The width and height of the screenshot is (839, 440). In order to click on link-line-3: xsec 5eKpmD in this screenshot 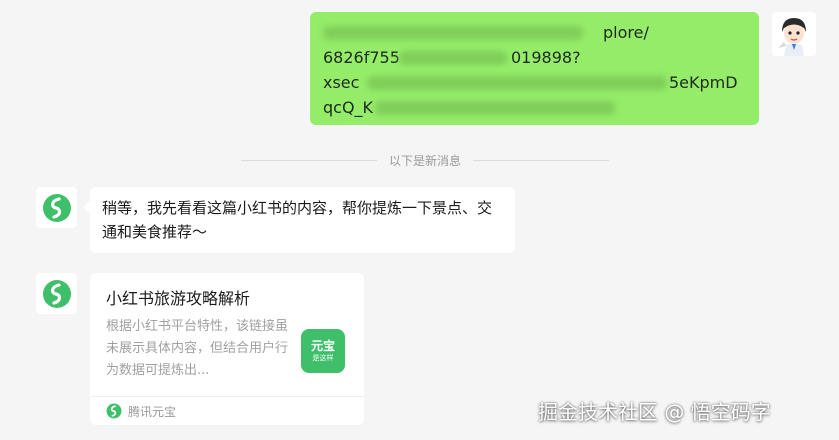, I will do `click(534, 82)`.